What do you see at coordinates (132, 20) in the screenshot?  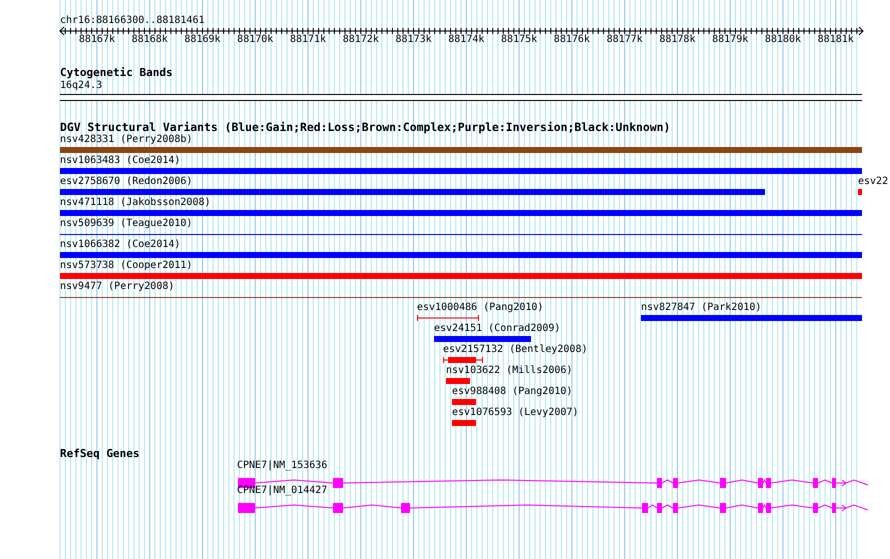 I see `ruler-range: chr16:88166300..88181461` at bounding box center [132, 20].